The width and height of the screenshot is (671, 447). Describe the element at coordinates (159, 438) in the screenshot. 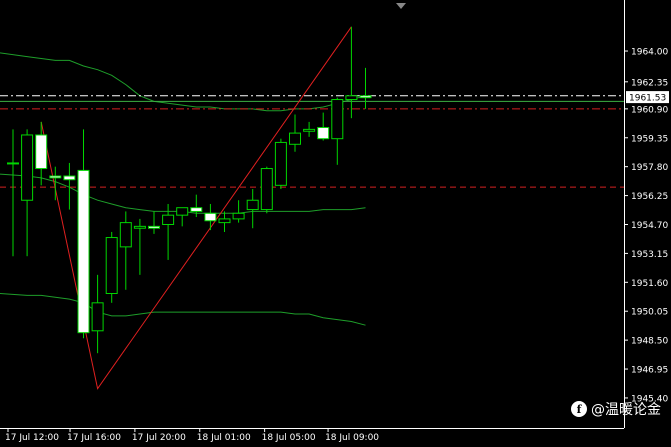

I see `time-tick-label: 17 Jul 20:00` at that location.